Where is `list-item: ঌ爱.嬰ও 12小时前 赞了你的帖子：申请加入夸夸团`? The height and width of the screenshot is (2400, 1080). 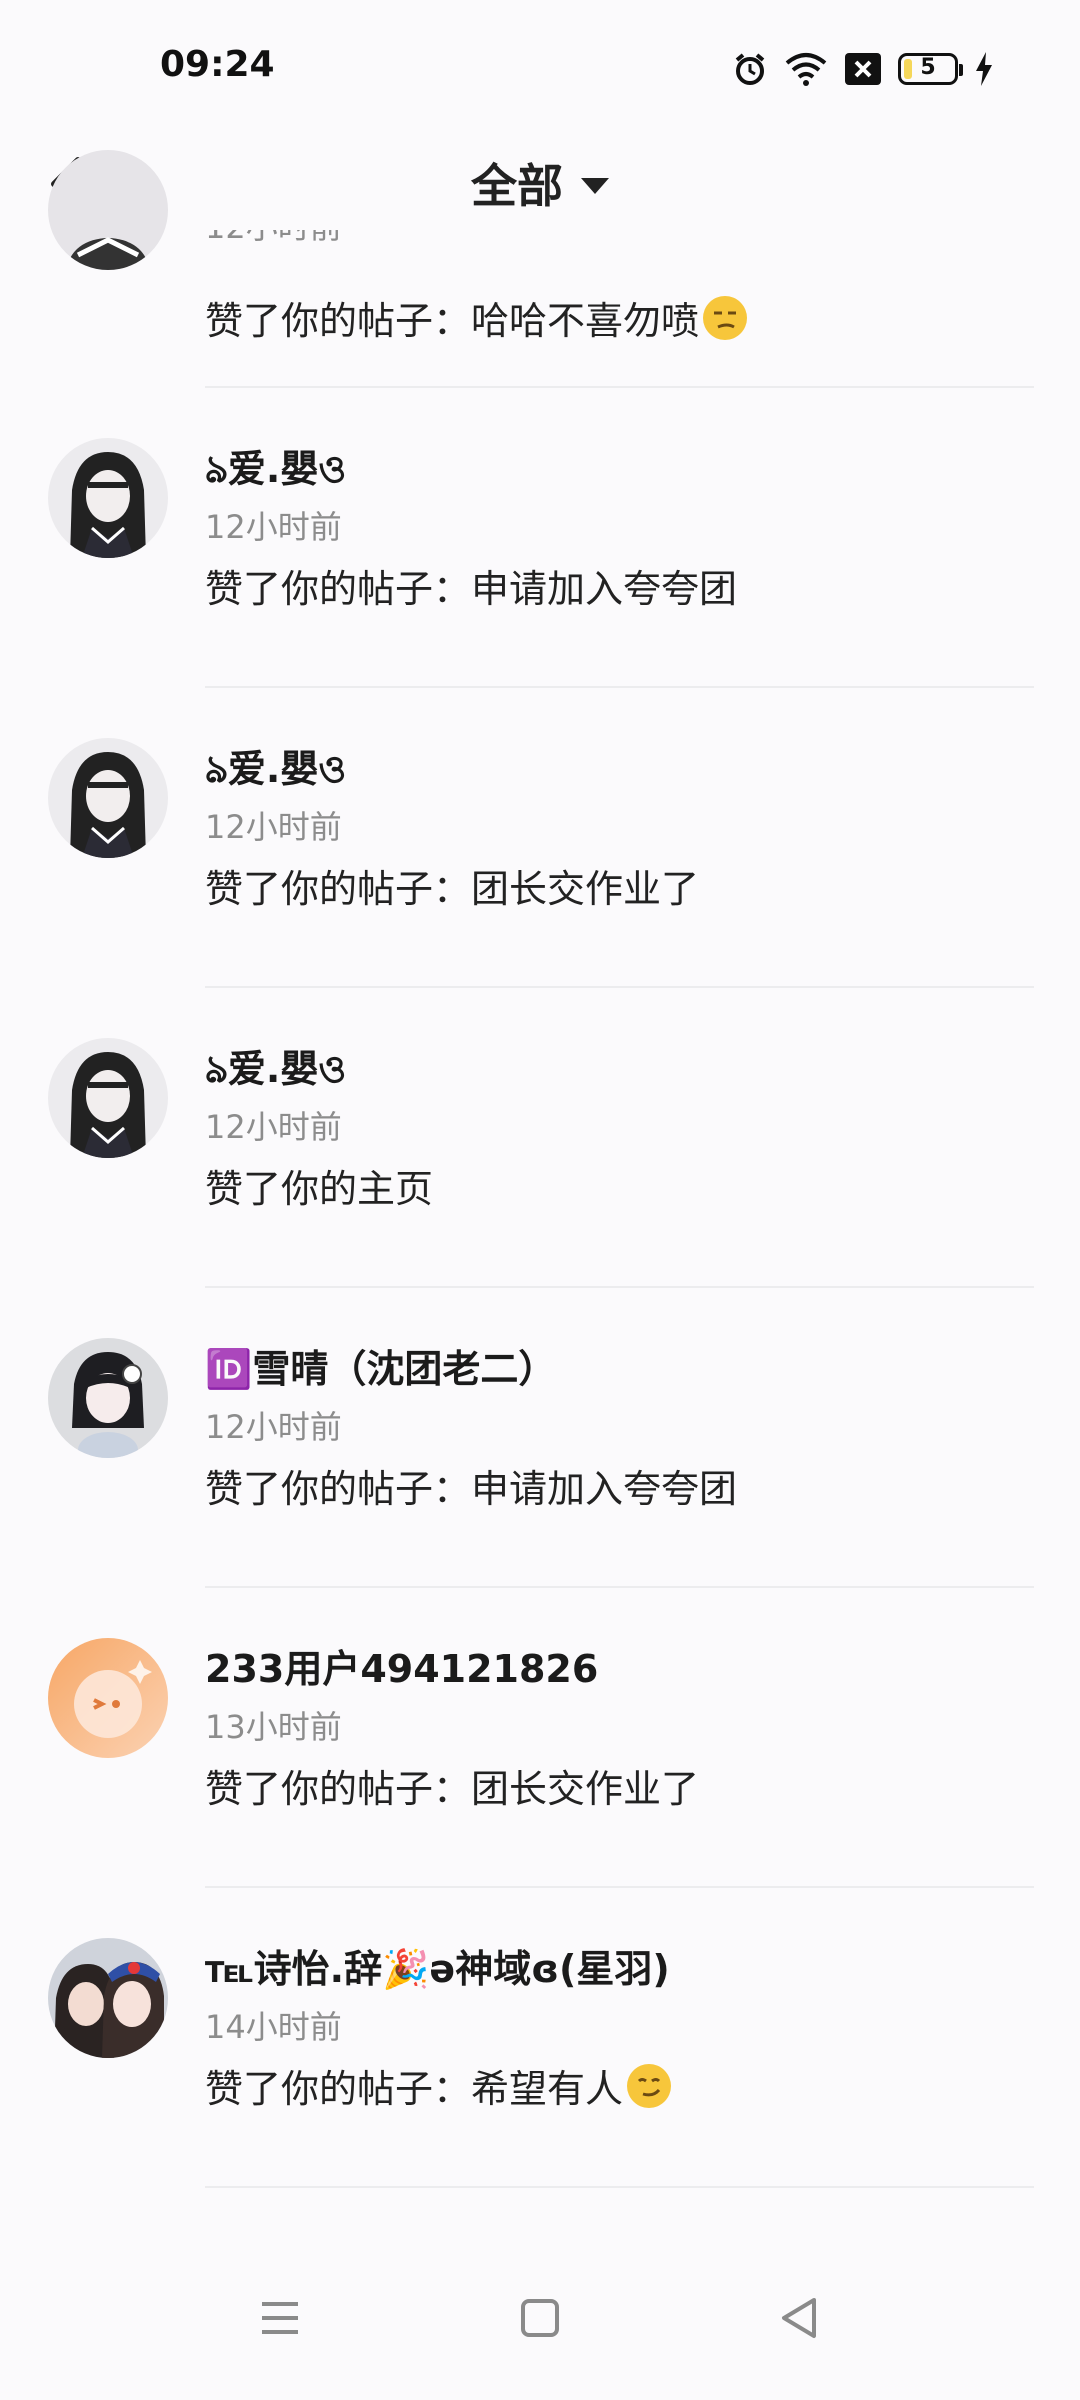 list-item: ঌ爱.嬰ও 12小时前 赞了你的帖子：申请加入夸夸团 is located at coordinates (540, 538).